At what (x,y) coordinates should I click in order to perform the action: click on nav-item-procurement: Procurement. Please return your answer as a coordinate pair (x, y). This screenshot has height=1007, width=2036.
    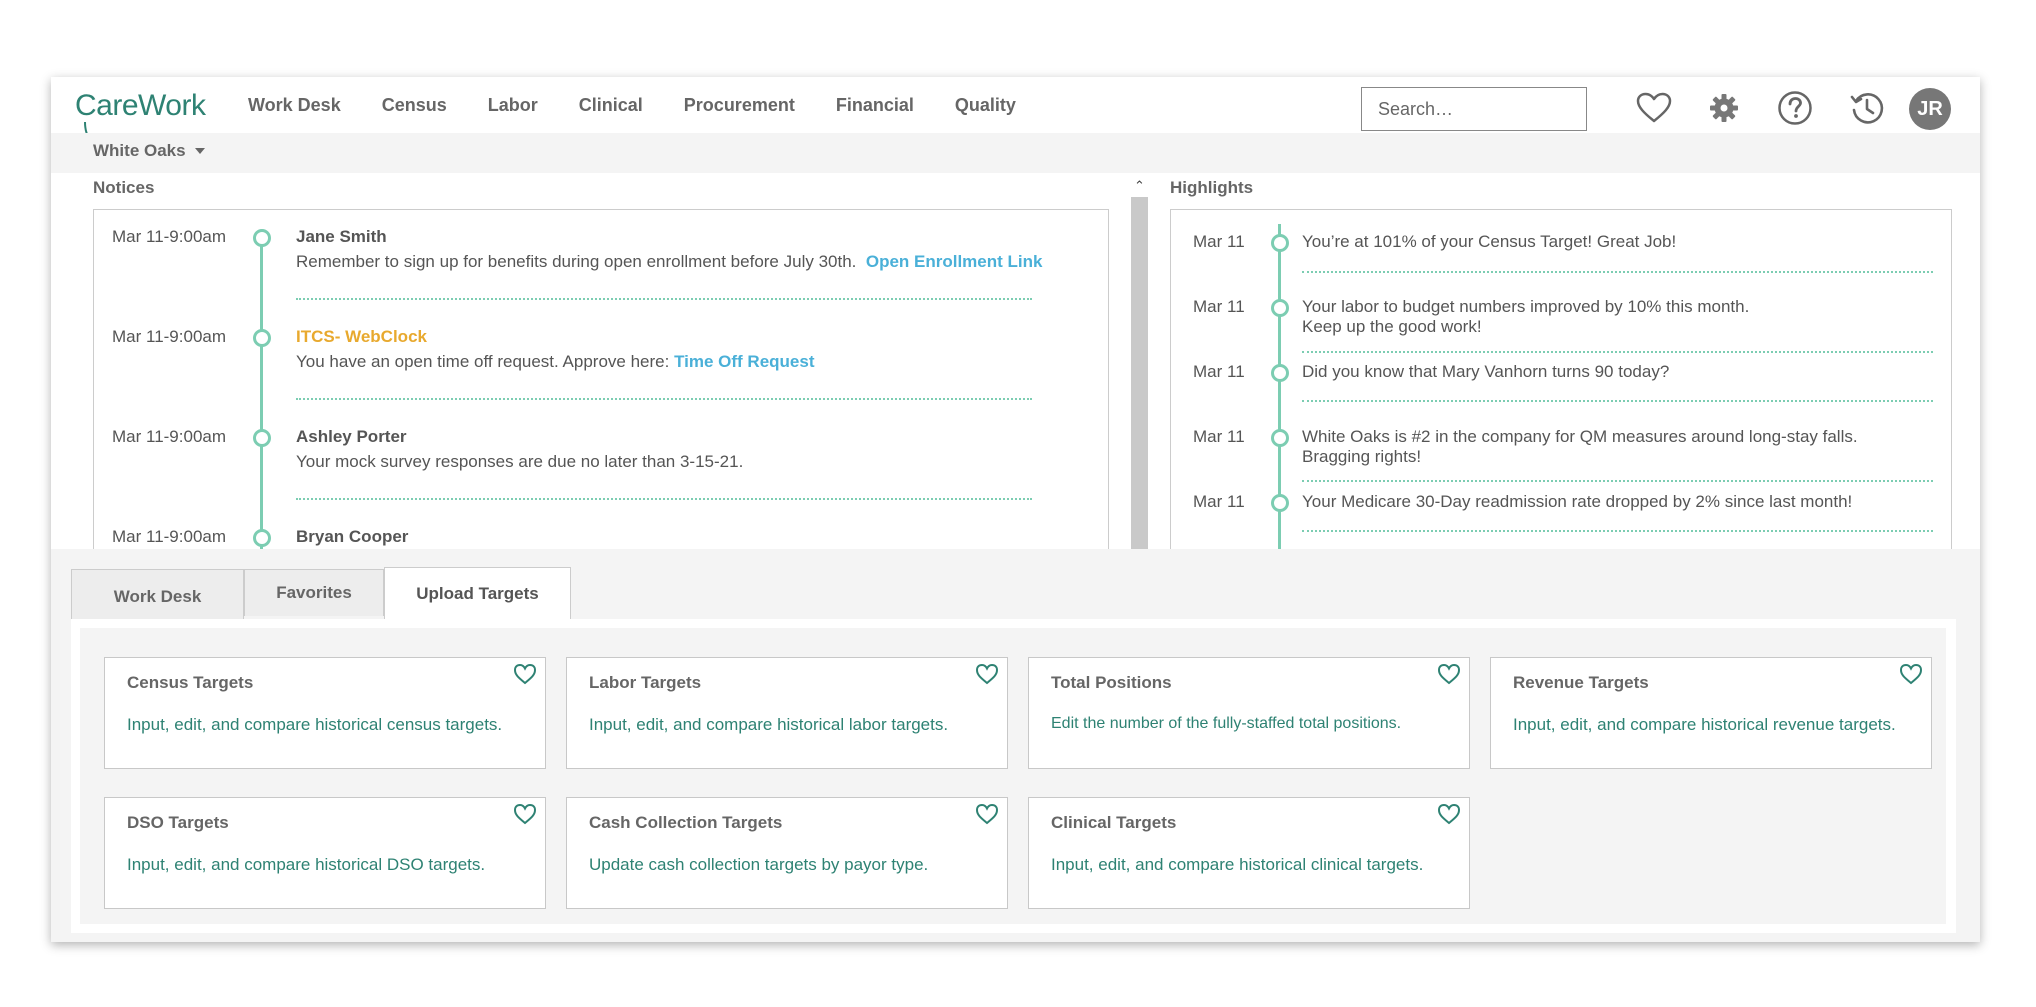
    Looking at the image, I should click on (739, 105).